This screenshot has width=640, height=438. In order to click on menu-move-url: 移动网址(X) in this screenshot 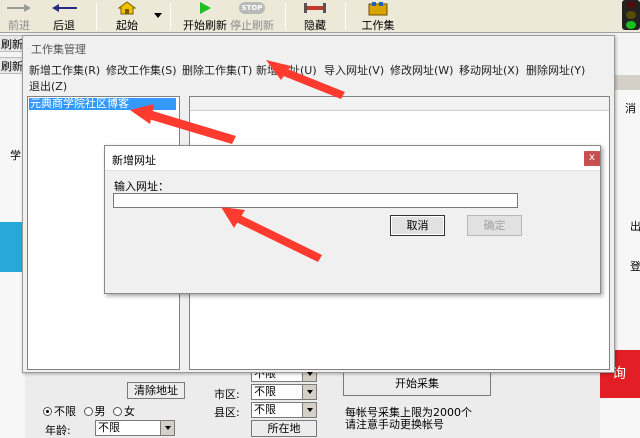, I will do `click(489, 70)`.